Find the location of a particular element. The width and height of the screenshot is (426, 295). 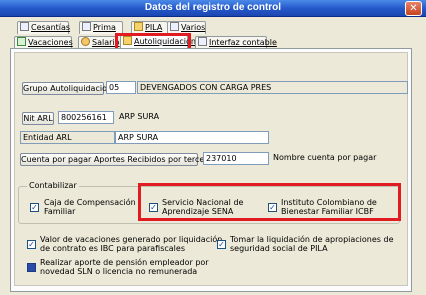

entidad-arl-label: Entidad ARL is located at coordinates (67, 137).